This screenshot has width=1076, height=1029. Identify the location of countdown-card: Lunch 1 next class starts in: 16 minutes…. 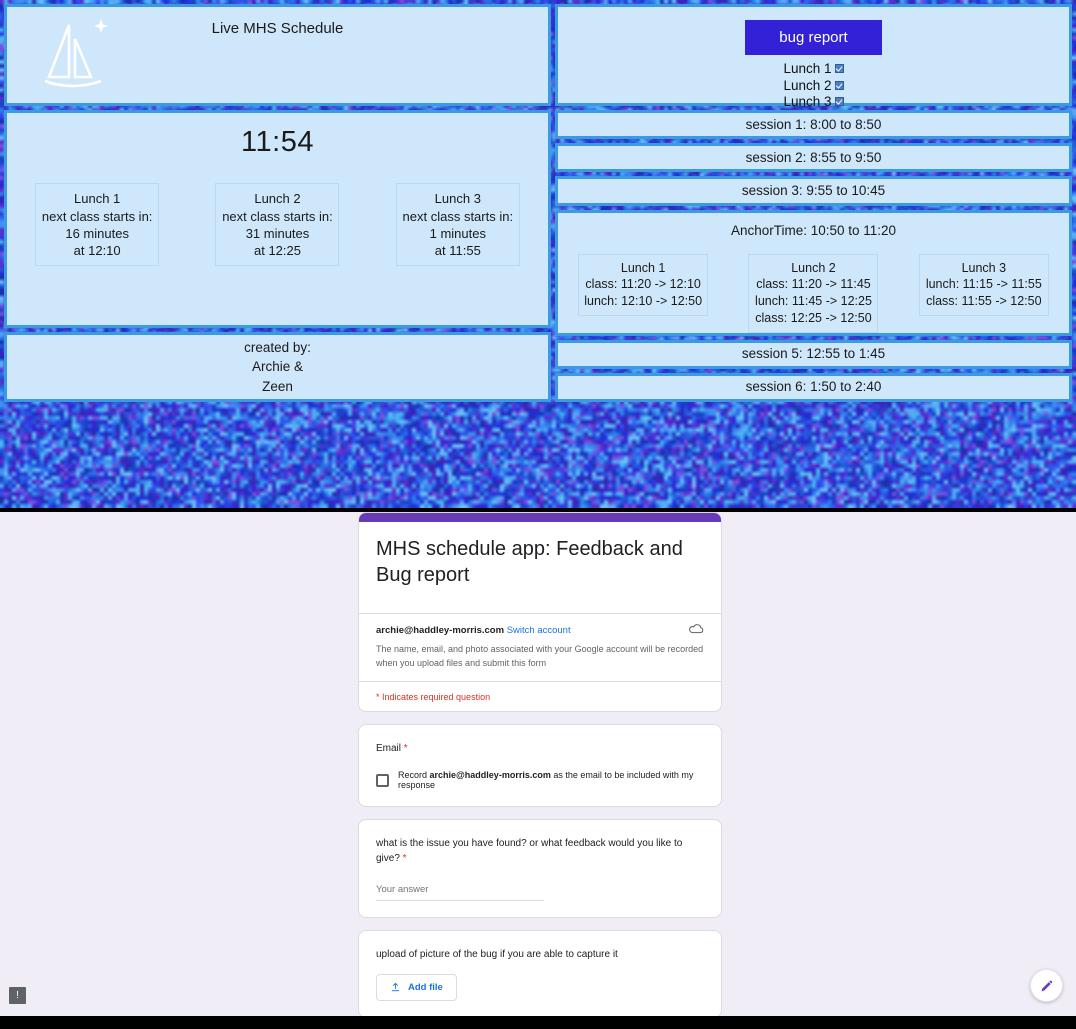
(97, 225).